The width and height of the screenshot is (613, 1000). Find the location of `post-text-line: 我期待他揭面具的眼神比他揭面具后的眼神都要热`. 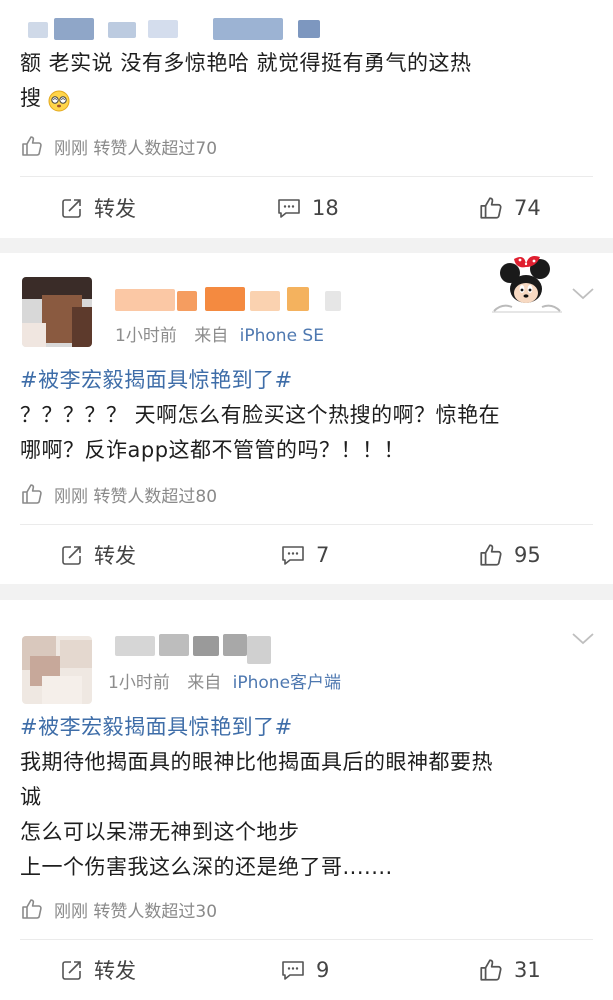

post-text-line: 我期待他揭面具的眼神比他揭面具后的眼神都要热 is located at coordinates (256, 762).